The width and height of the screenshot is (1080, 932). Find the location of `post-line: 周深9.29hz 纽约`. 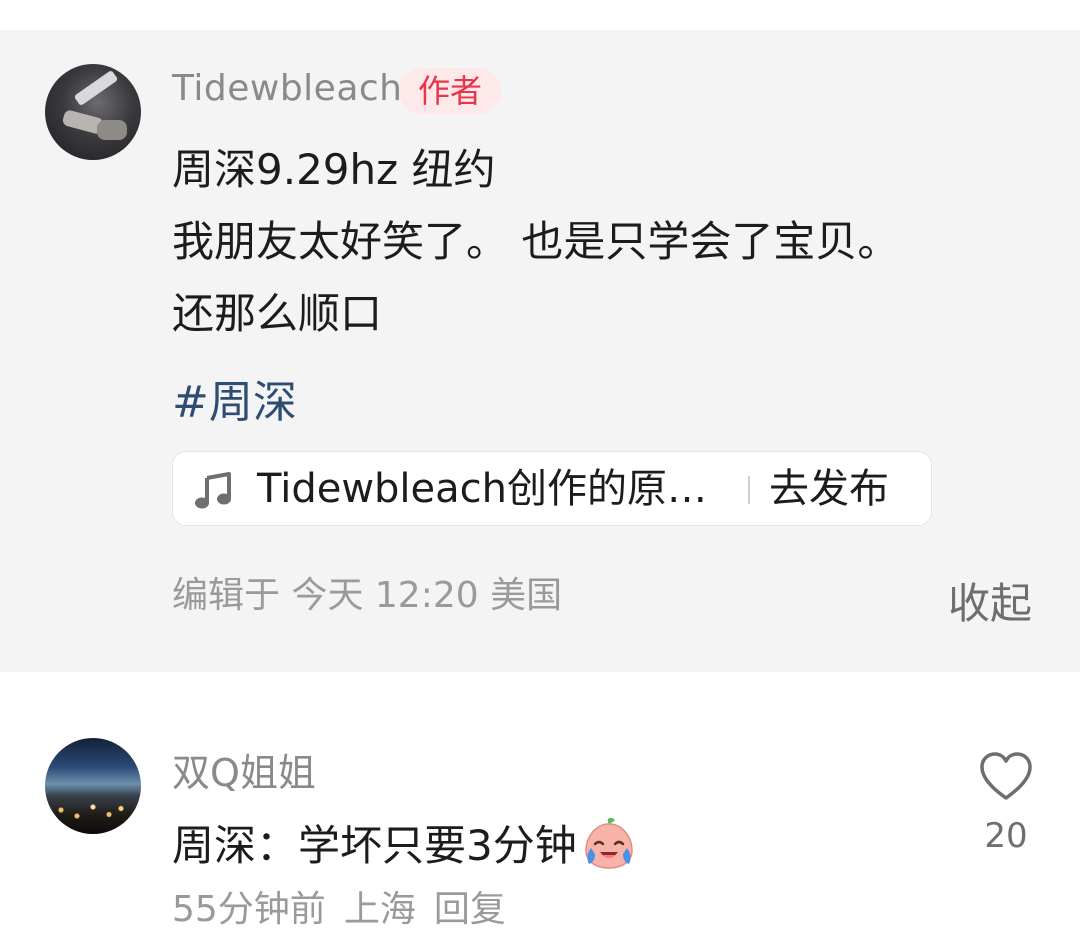

post-line: 周深9.29hz 纽约 is located at coordinates (334, 169).